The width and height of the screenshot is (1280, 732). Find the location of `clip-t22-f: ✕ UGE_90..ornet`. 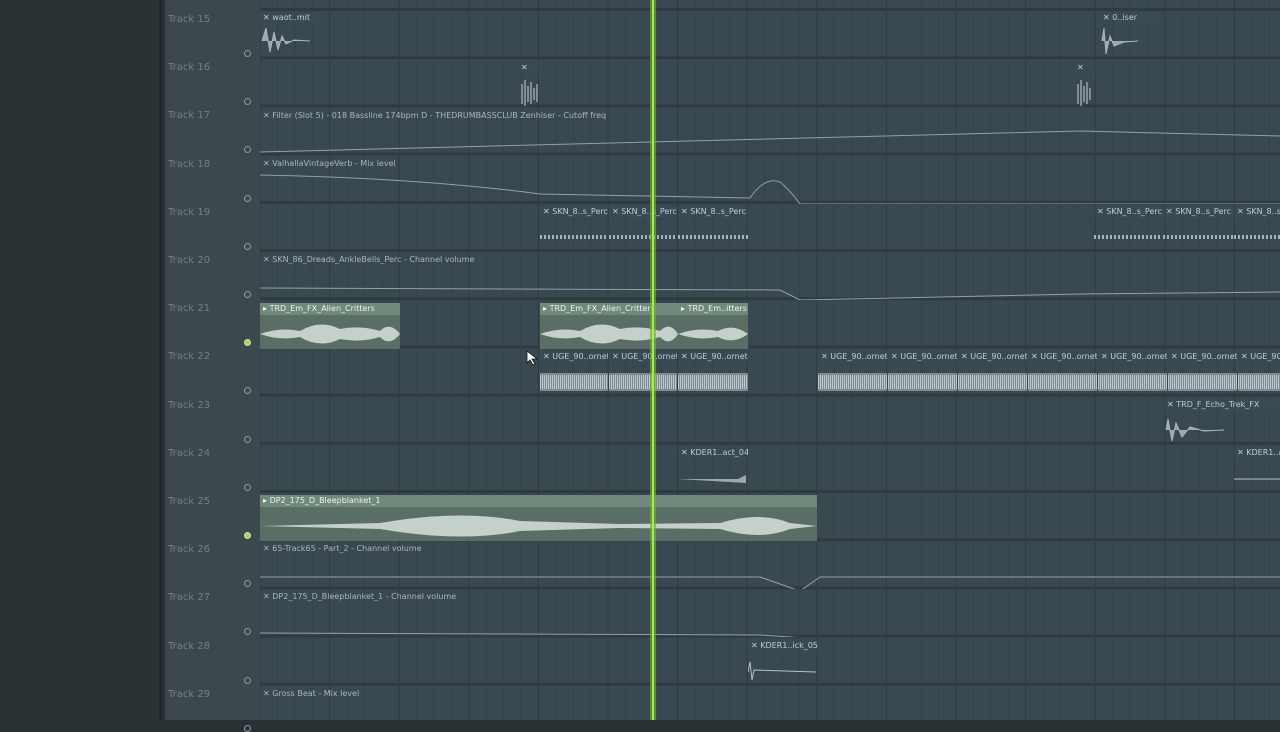

clip-t22-f: ✕ UGE_90..ornet is located at coordinates (992, 374).